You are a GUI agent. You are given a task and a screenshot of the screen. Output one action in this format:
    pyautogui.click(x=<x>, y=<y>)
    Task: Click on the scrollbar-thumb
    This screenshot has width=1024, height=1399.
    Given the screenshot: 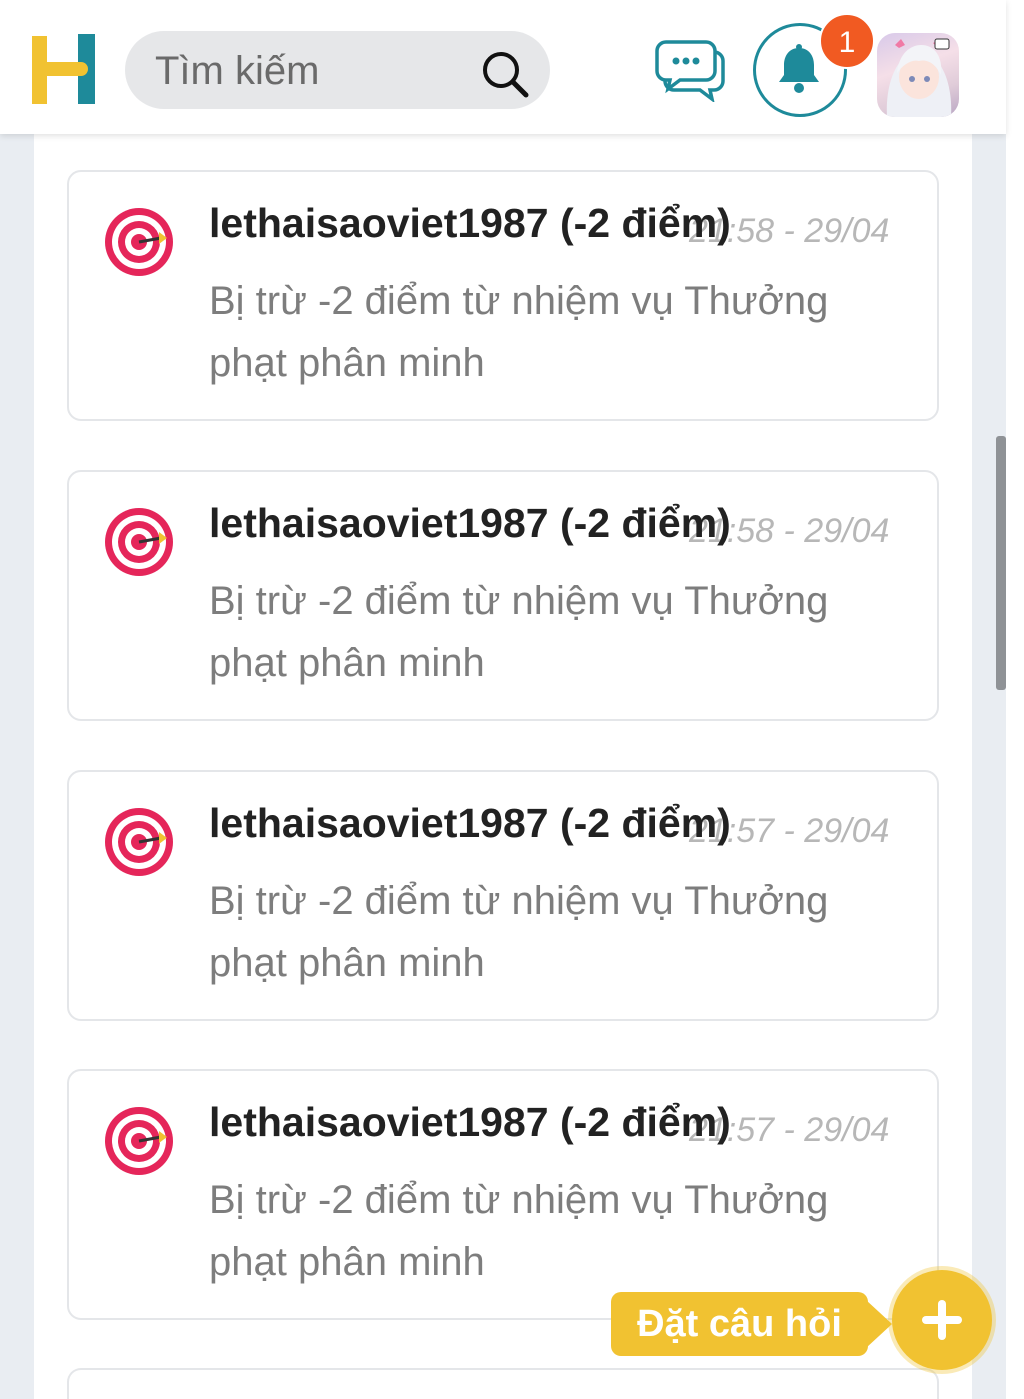 What is the action you would take?
    pyautogui.click(x=1001, y=563)
    